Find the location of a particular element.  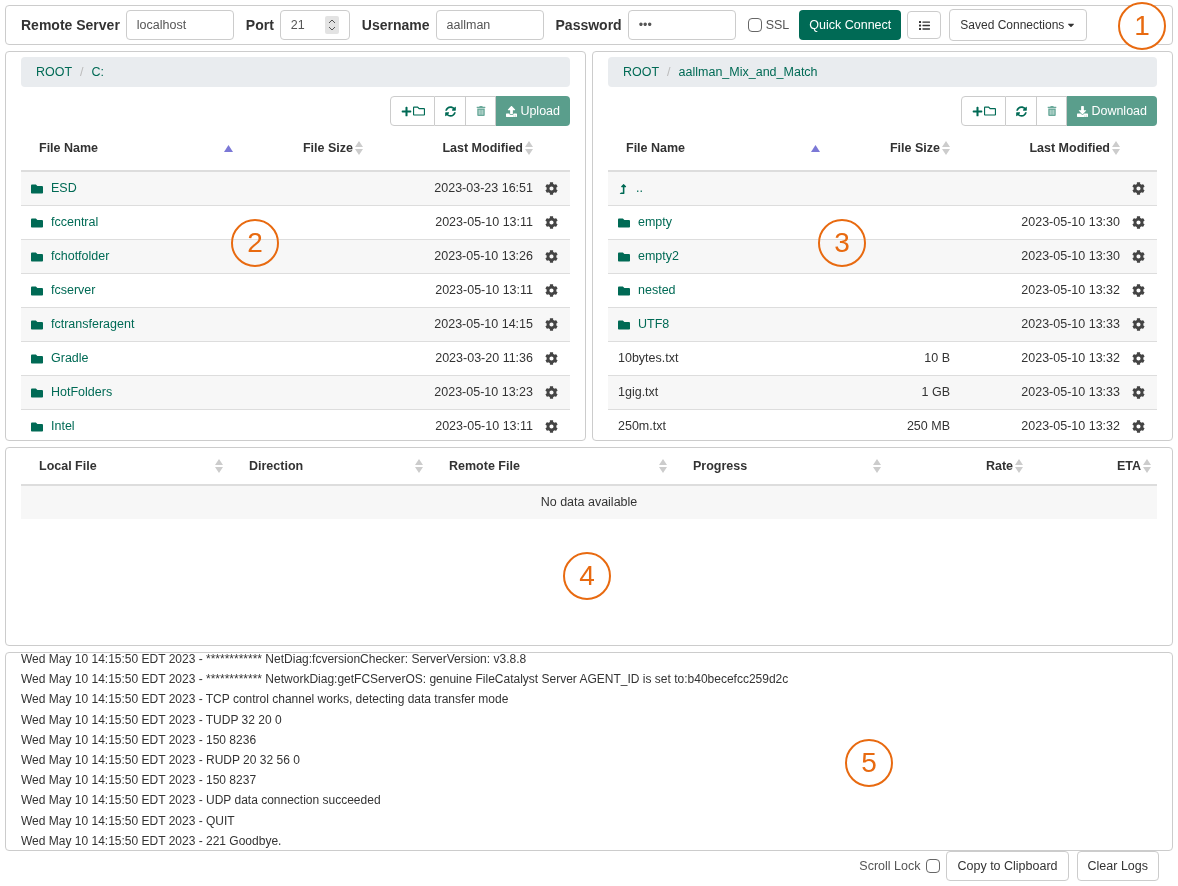

list-button is located at coordinates (924, 25).